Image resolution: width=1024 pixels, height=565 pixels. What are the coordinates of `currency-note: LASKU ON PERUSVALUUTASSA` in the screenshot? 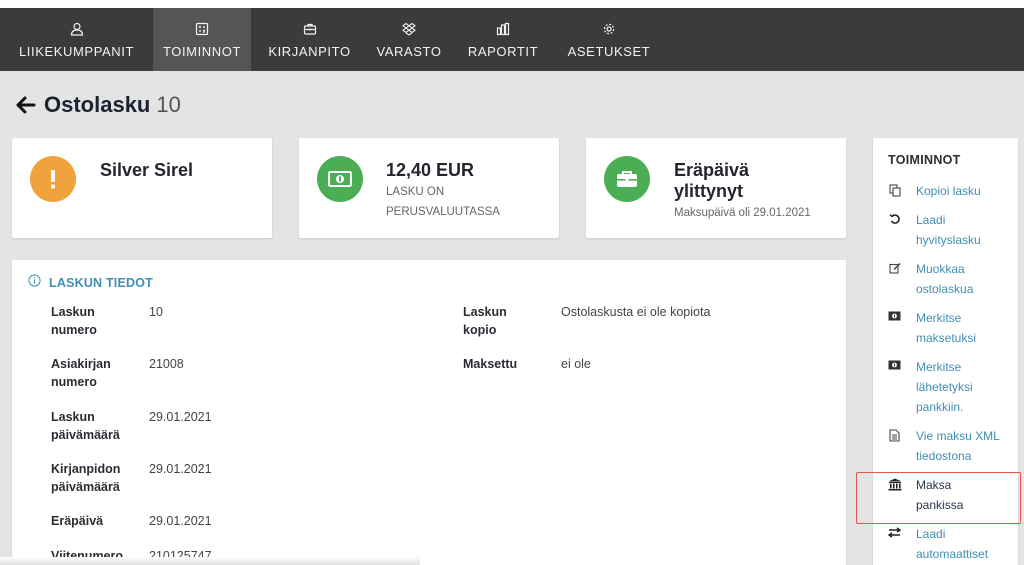 It's located at (443, 202).